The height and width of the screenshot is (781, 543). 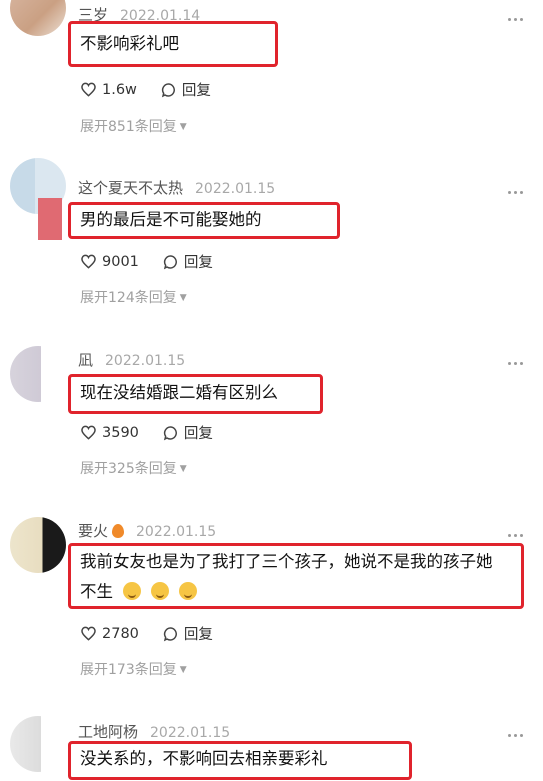 What do you see at coordinates (119, 89) in the screenshot?
I see `like-count: 1.6w` at bounding box center [119, 89].